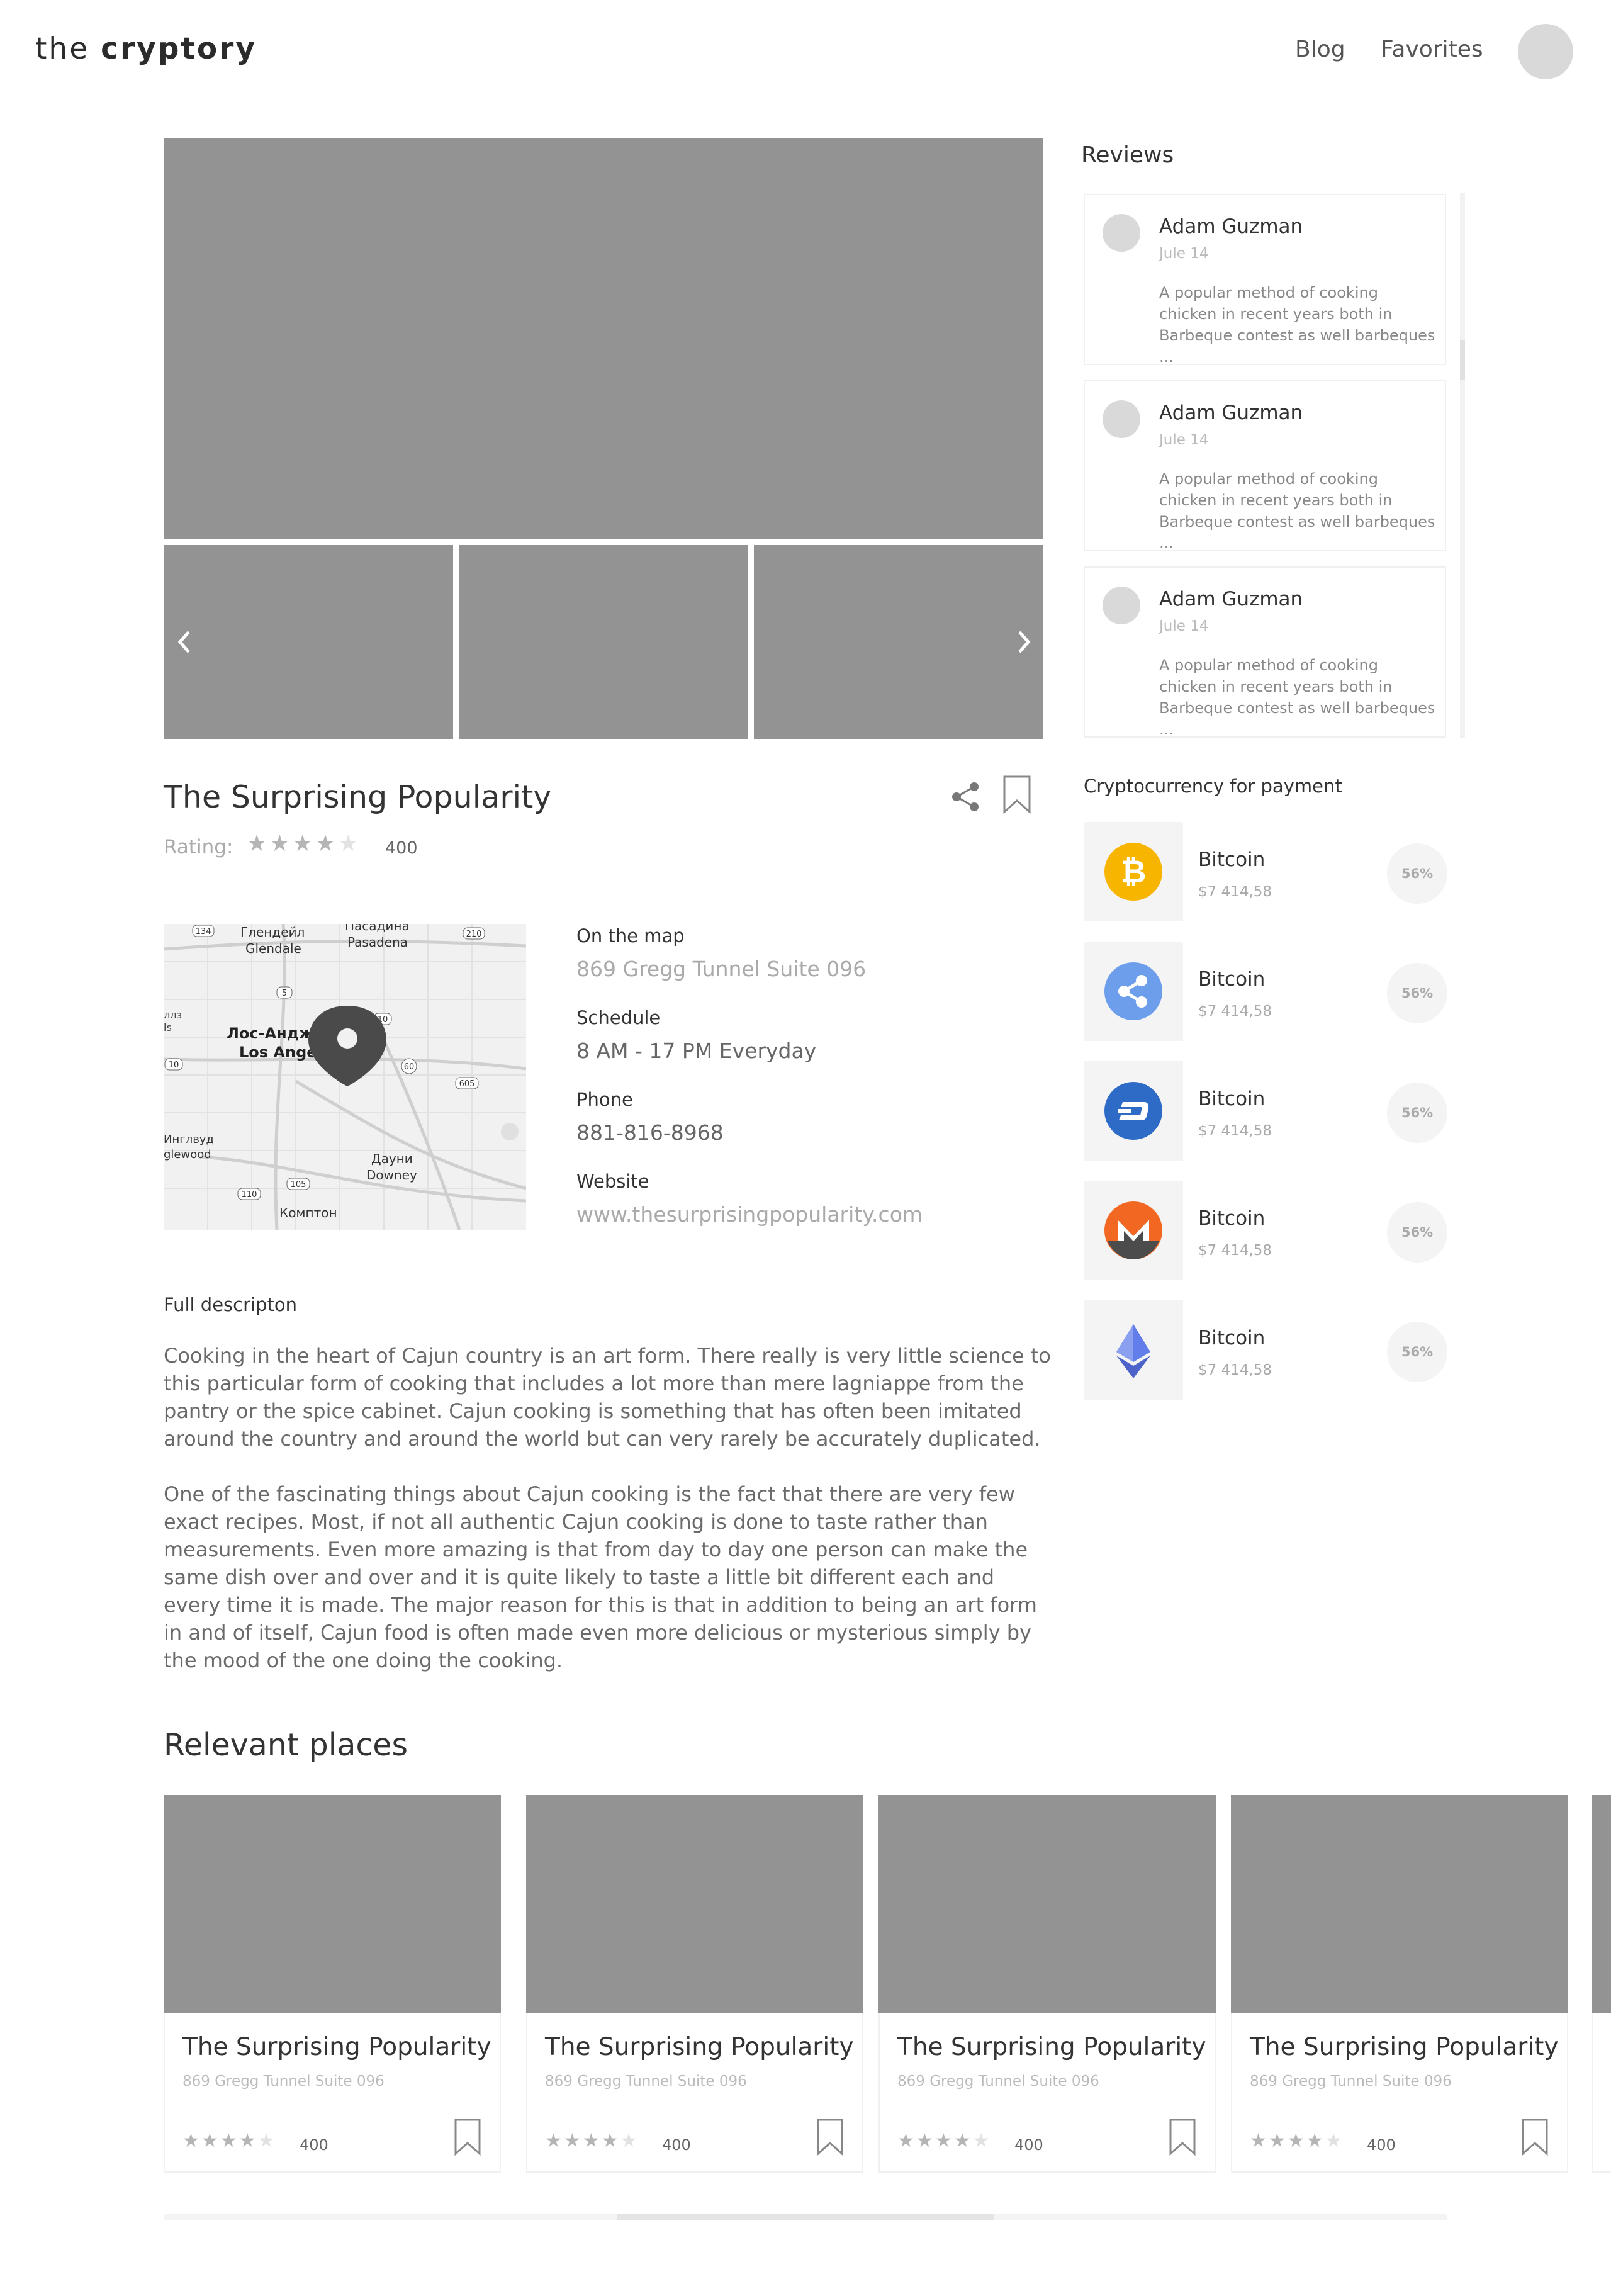  Describe the element at coordinates (697, 1050) in the screenshot. I see `info-schedule-value: 8 AM - 17 PM Everyday` at that location.